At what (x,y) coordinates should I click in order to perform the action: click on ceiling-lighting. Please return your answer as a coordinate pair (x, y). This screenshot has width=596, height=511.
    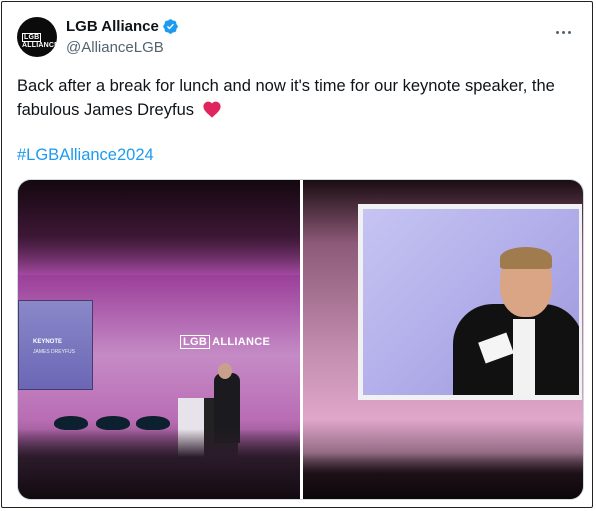
    Looking at the image, I should click on (159, 227).